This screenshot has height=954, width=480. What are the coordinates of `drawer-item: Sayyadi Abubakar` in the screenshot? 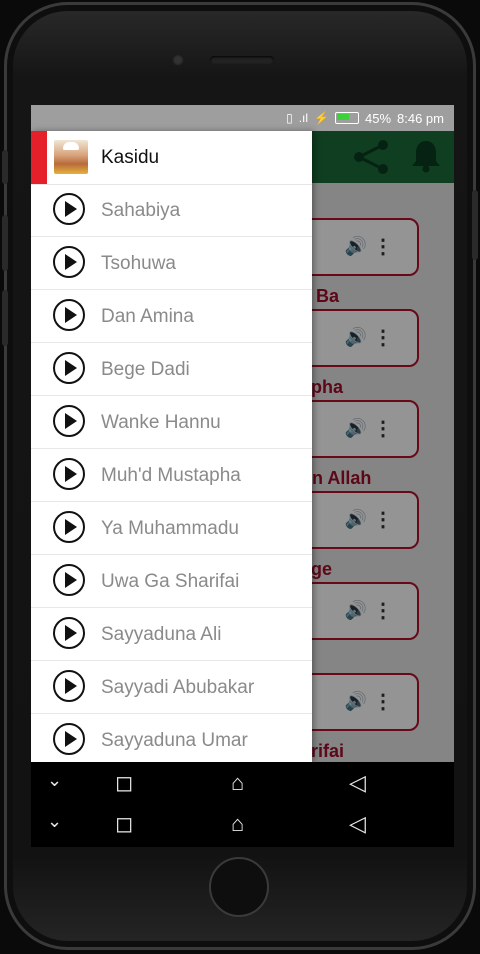 It's located at (171, 687).